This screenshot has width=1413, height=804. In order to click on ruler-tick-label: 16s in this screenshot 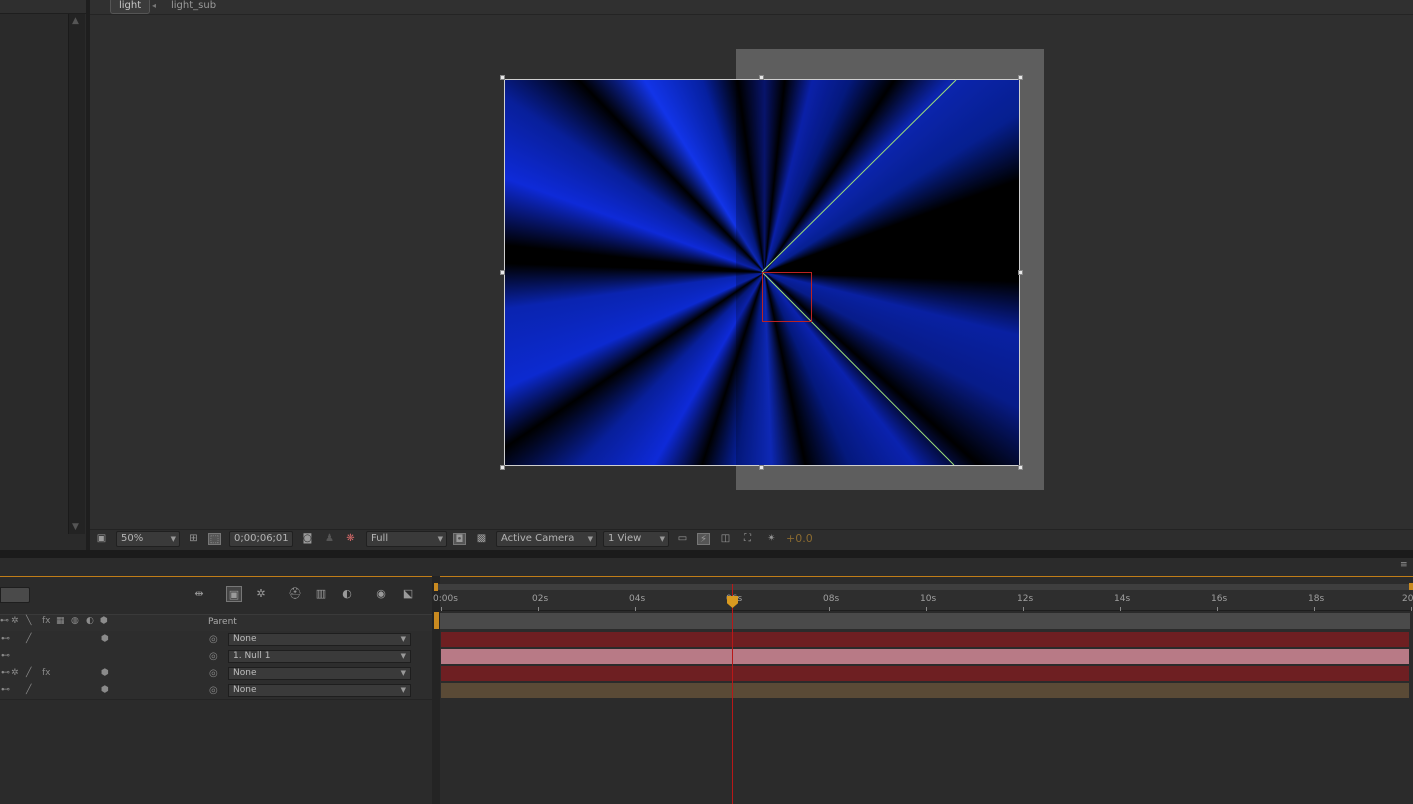, I will do `click(1219, 599)`.